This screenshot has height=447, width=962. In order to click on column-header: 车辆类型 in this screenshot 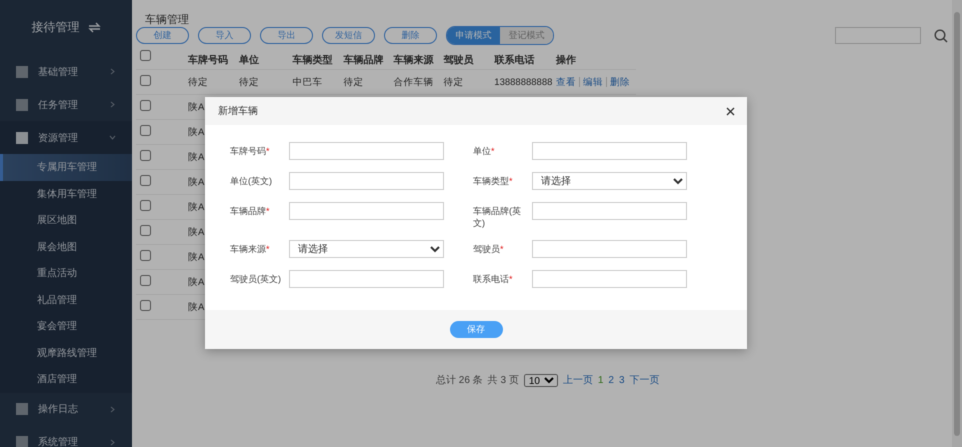, I will do `click(312, 60)`.